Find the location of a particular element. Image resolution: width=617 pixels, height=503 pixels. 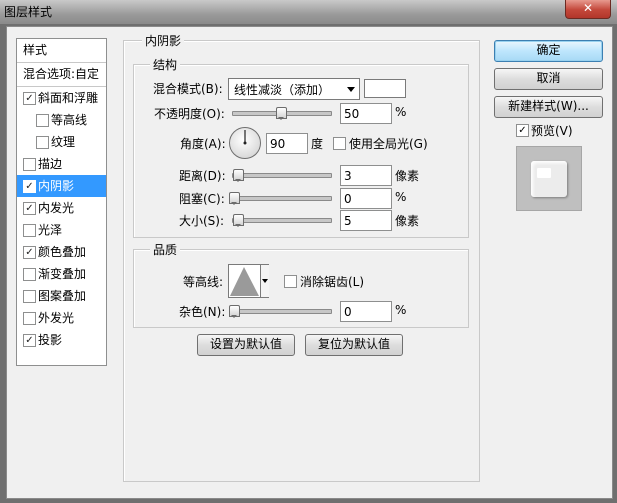

contour-label: 等高线: is located at coordinates (203, 282).